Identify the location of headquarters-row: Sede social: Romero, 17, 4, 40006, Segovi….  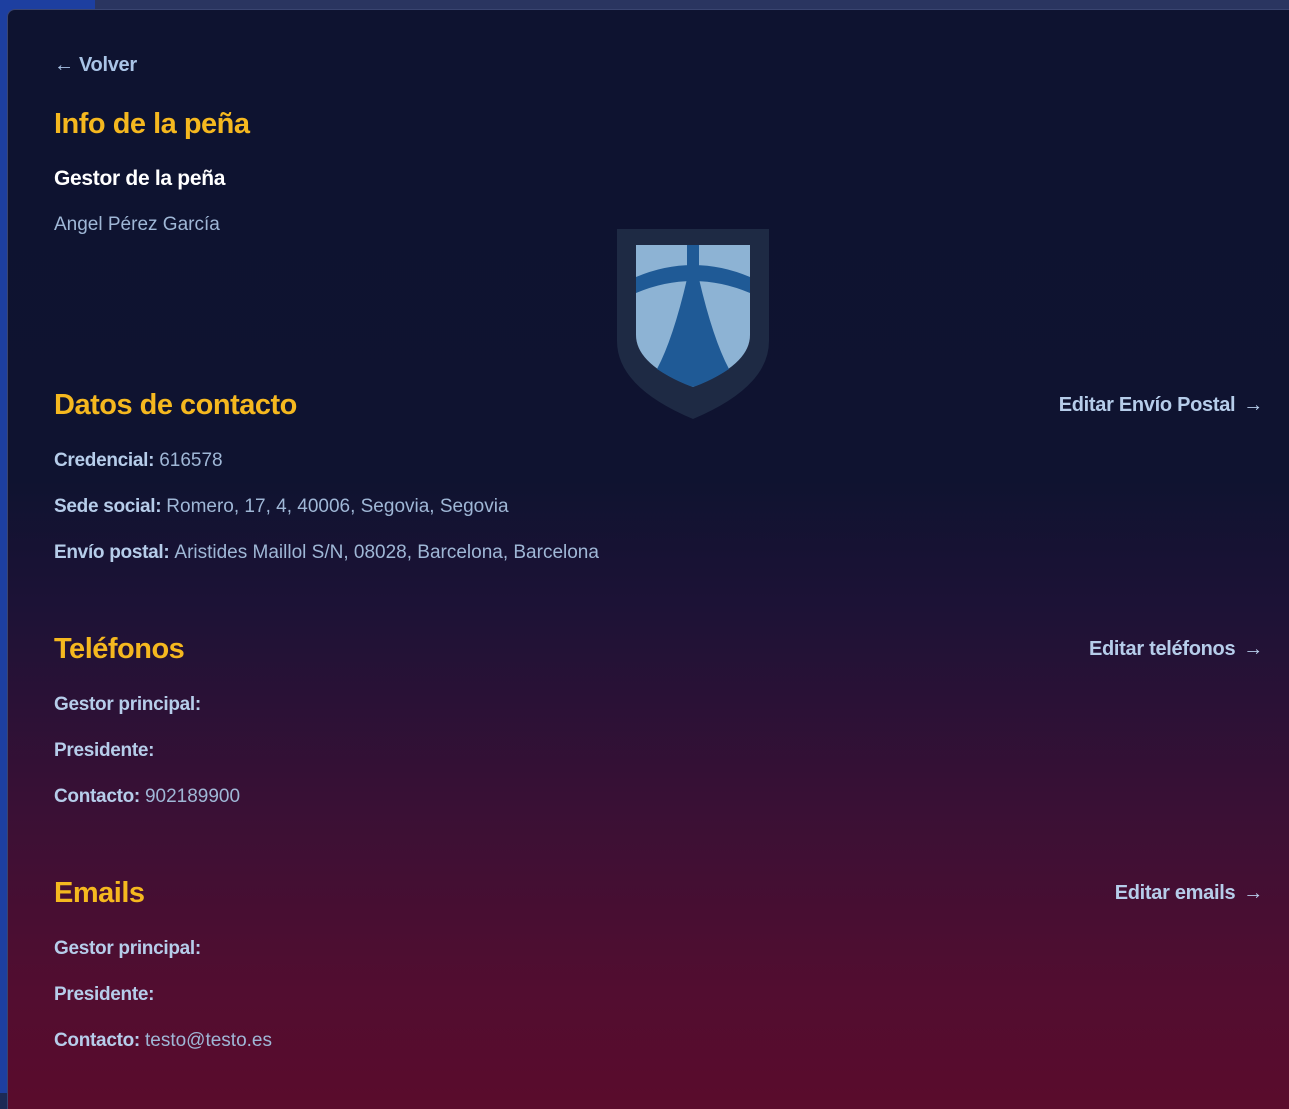
(281, 507).